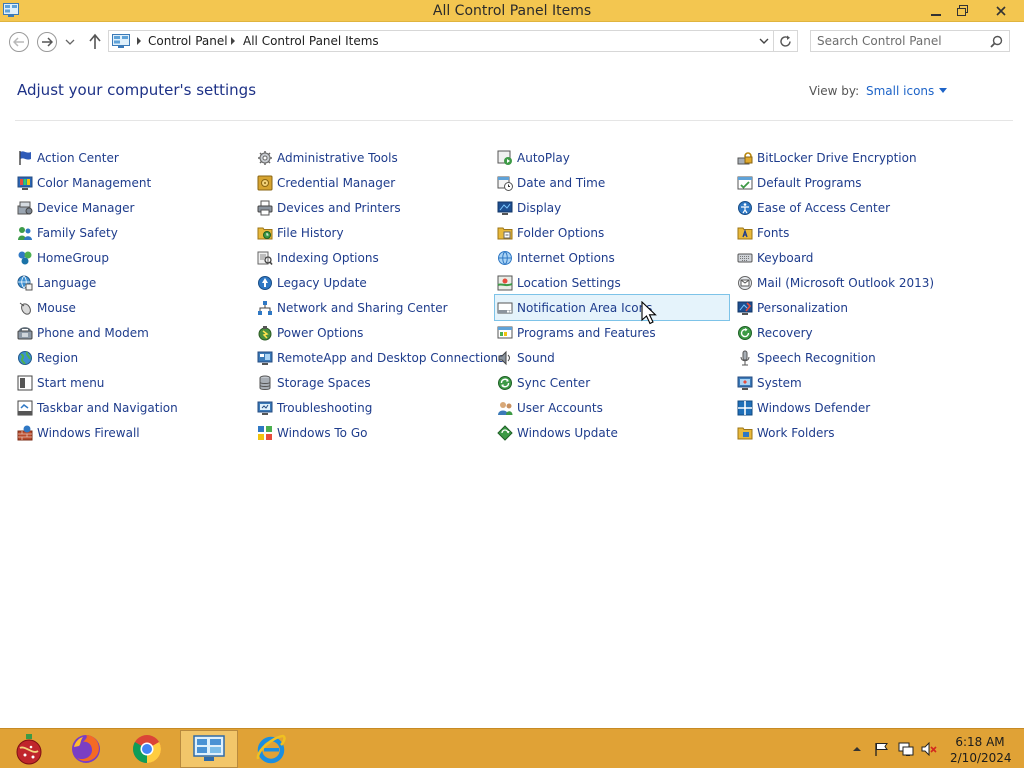  What do you see at coordinates (372, 407) in the screenshot?
I see `item-troubleshooting: Troubleshooting` at bounding box center [372, 407].